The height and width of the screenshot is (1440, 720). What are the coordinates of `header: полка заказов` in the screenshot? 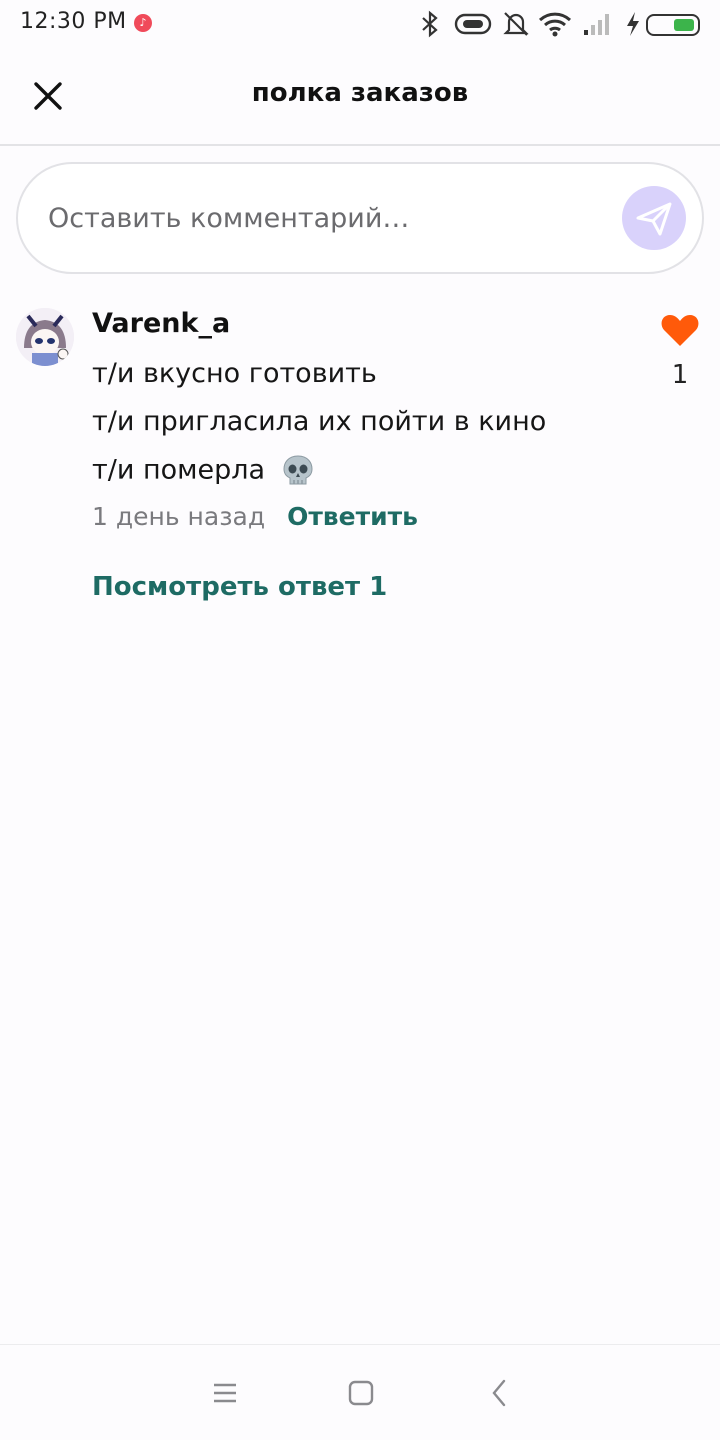 It's located at (360, 97).